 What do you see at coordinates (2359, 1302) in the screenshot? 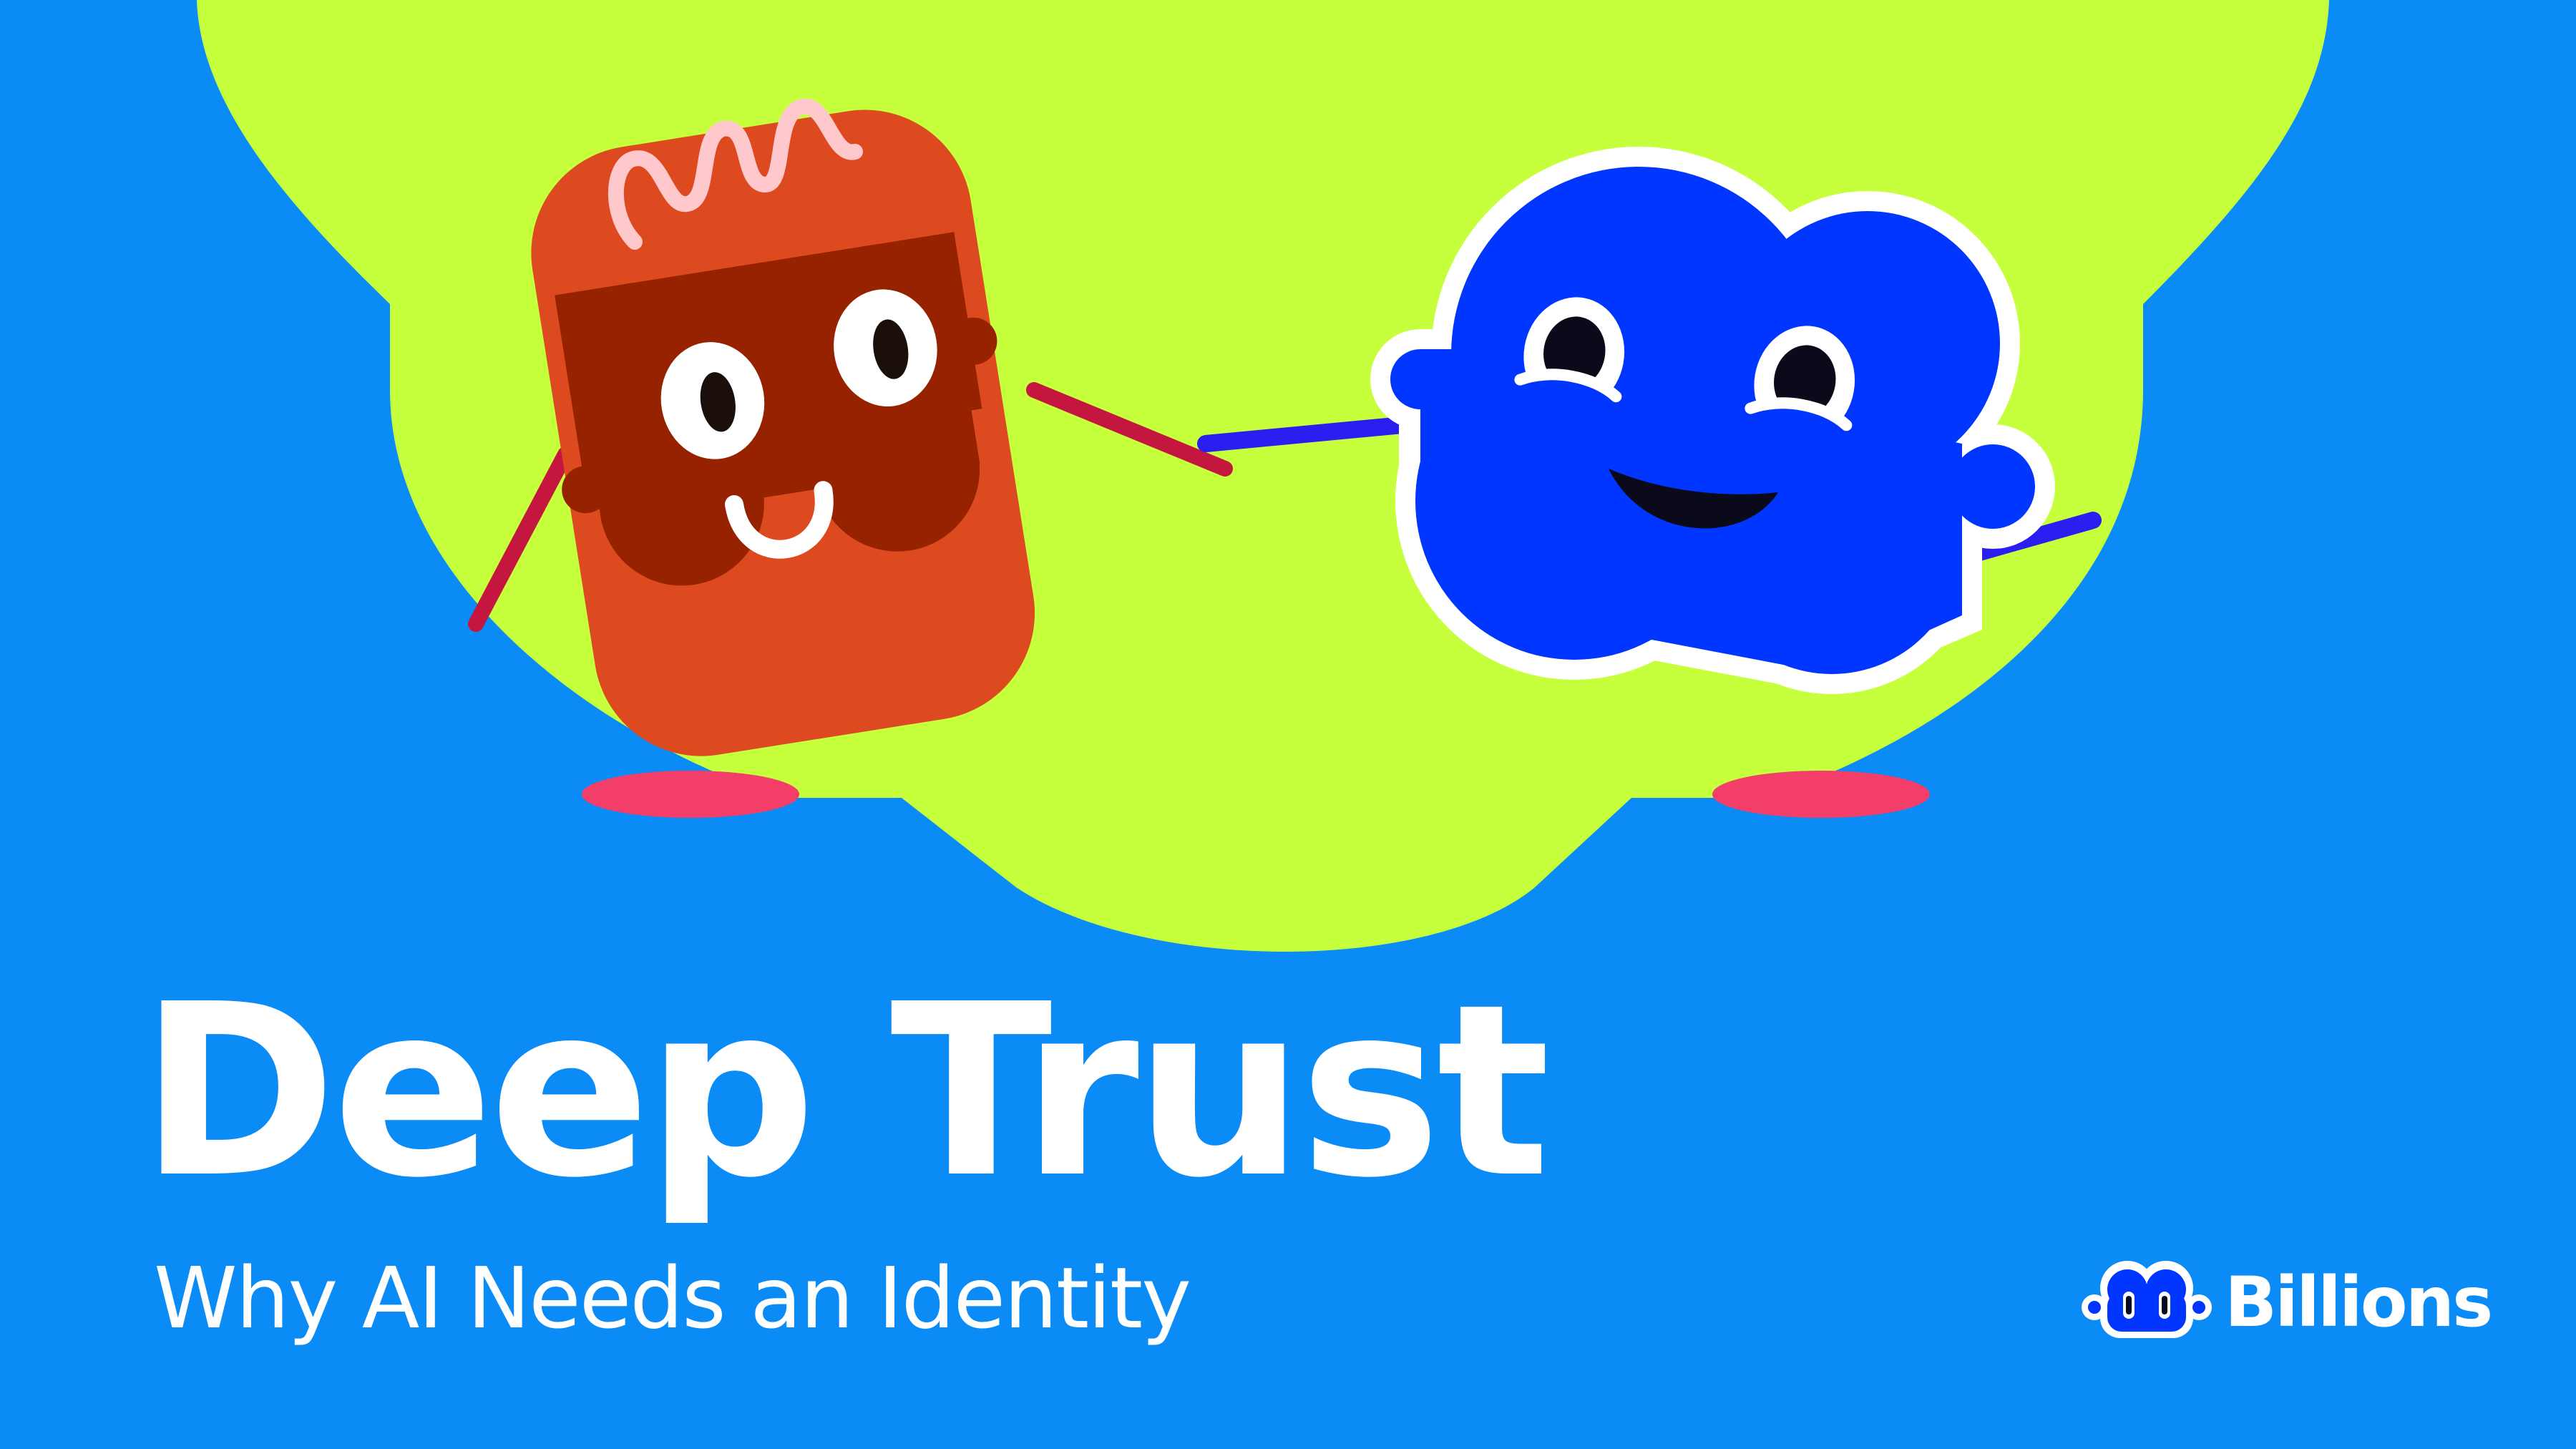
I see `brand-name: Billions` at bounding box center [2359, 1302].